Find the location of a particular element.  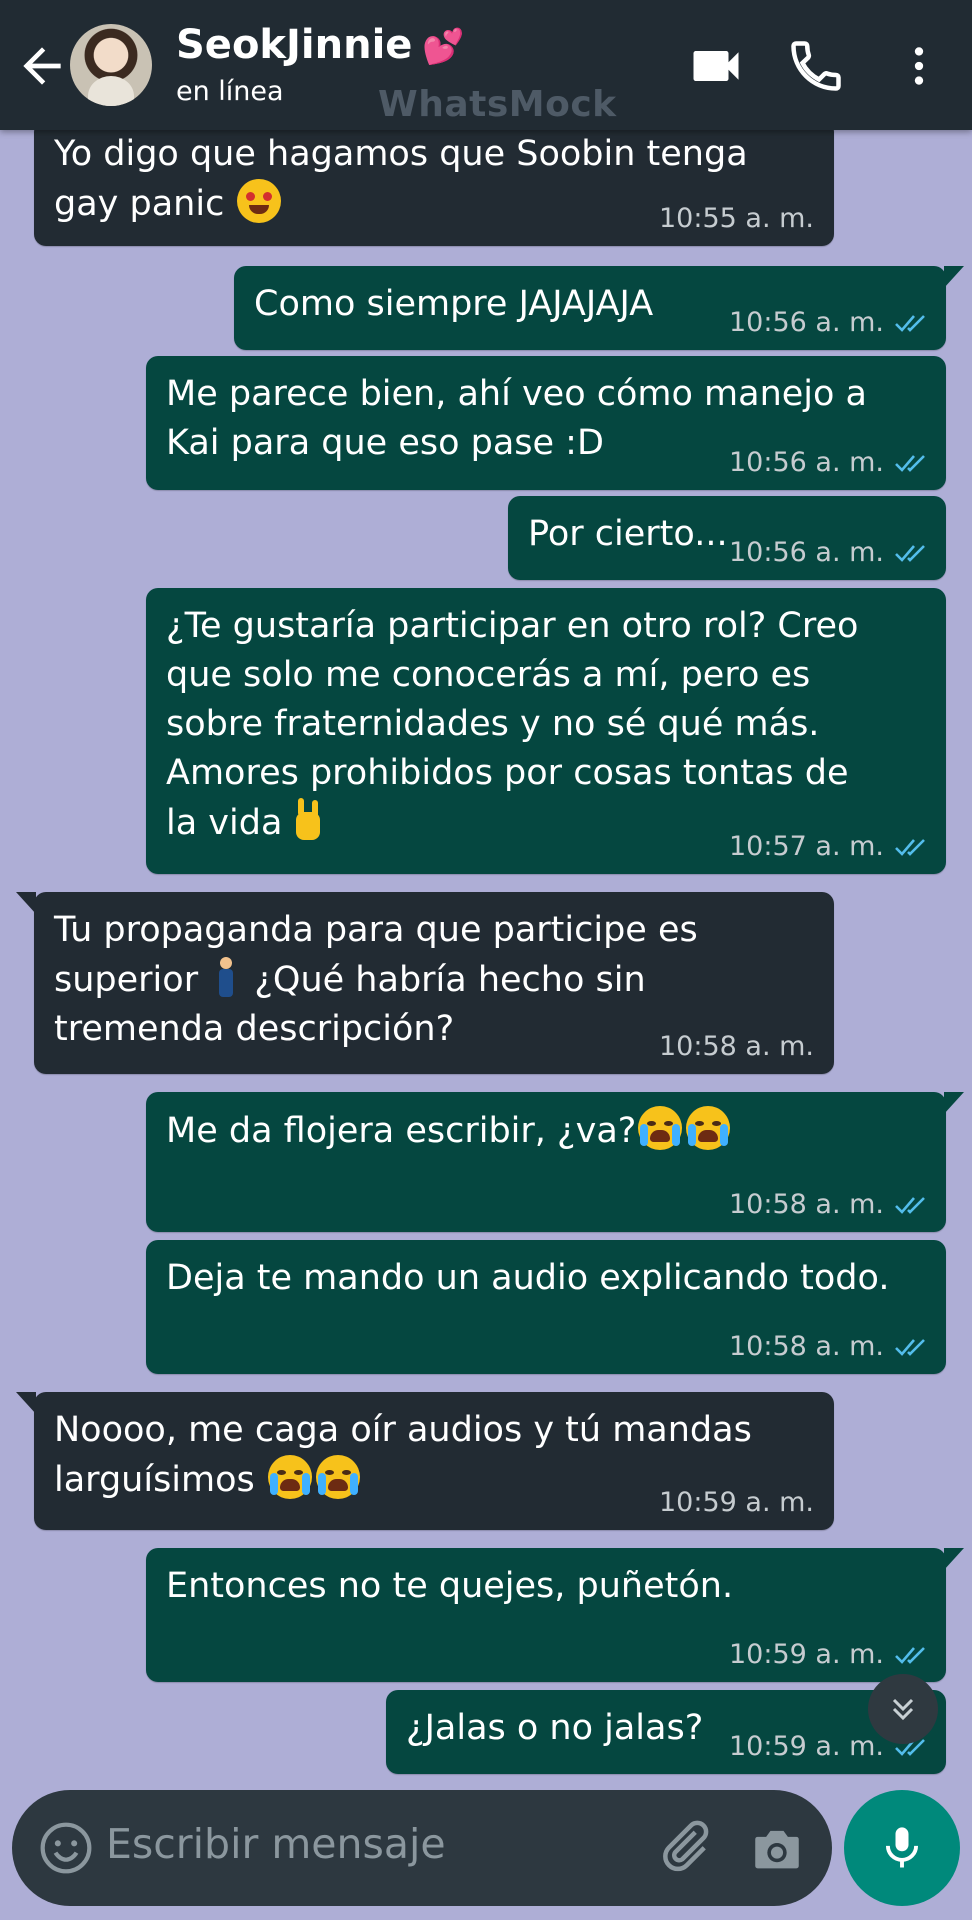

message-time: 10:57 a. m. is located at coordinates (806, 846).